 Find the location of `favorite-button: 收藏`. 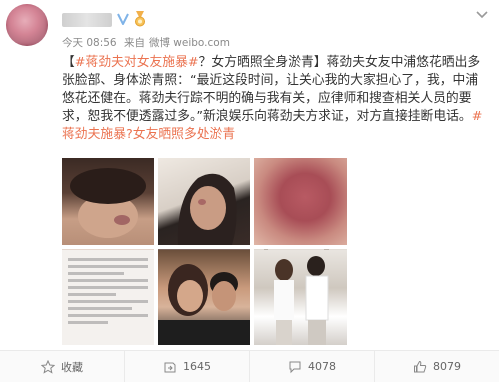

favorite-button: 收藏 is located at coordinates (62, 366).